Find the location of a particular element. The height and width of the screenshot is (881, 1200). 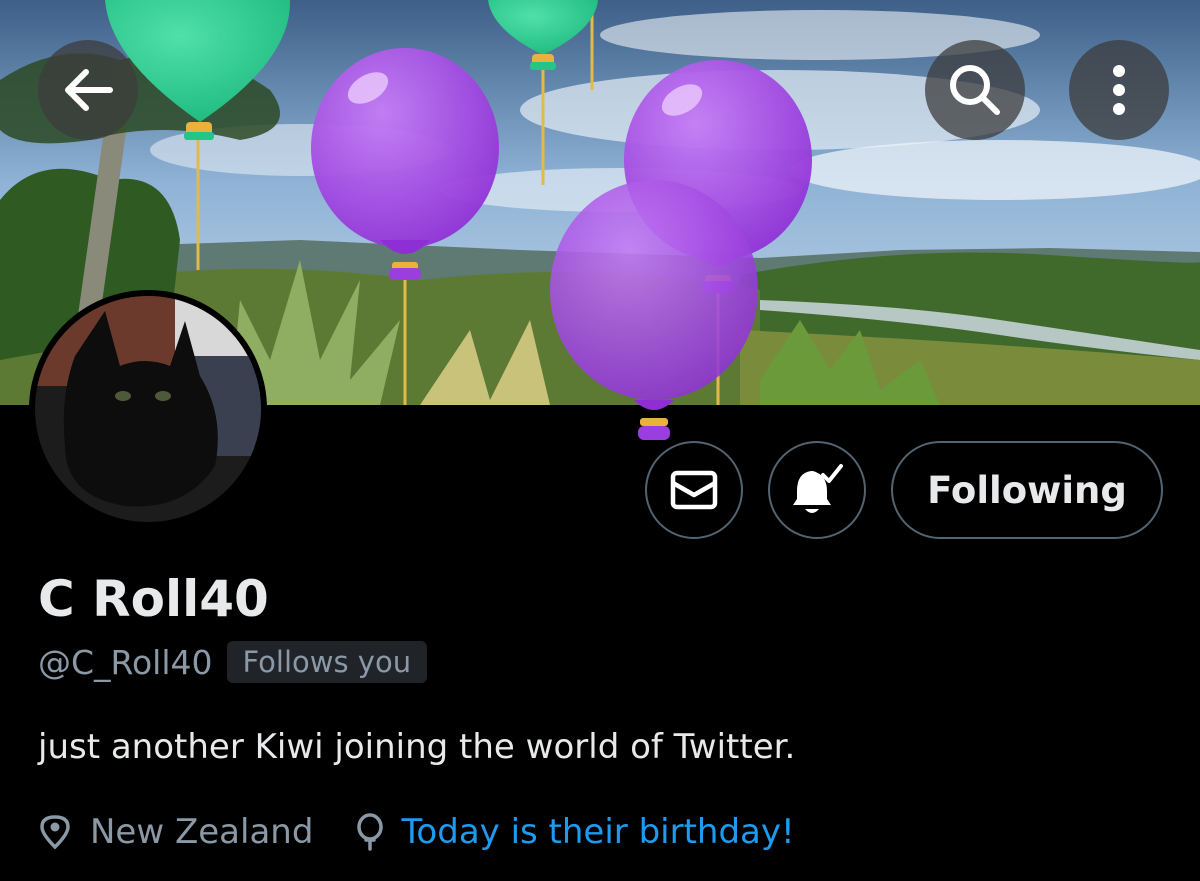

avatar-border is located at coordinates (148, 409).